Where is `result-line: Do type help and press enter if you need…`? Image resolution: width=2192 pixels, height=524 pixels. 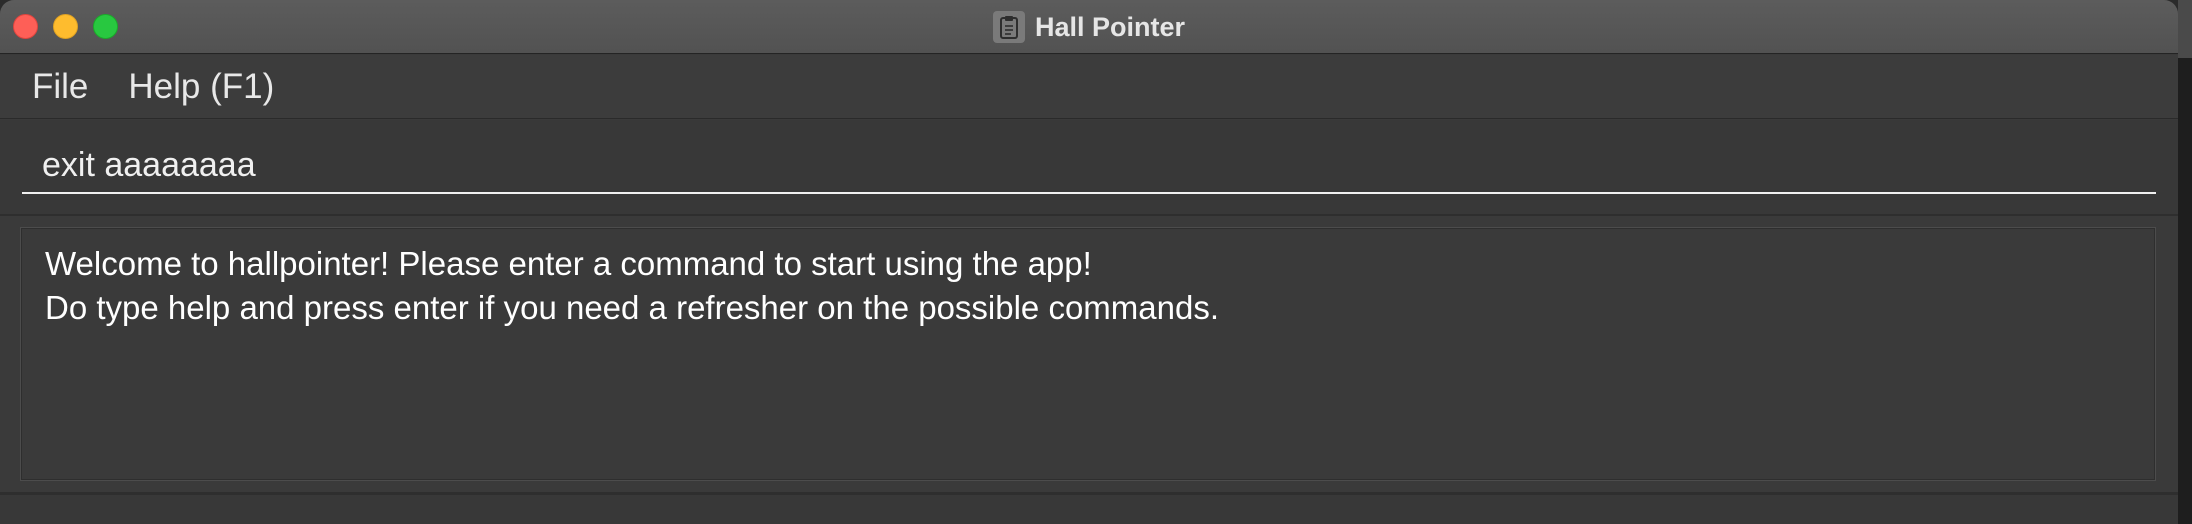
result-line: Do type help and press enter if you need… is located at coordinates (632, 307).